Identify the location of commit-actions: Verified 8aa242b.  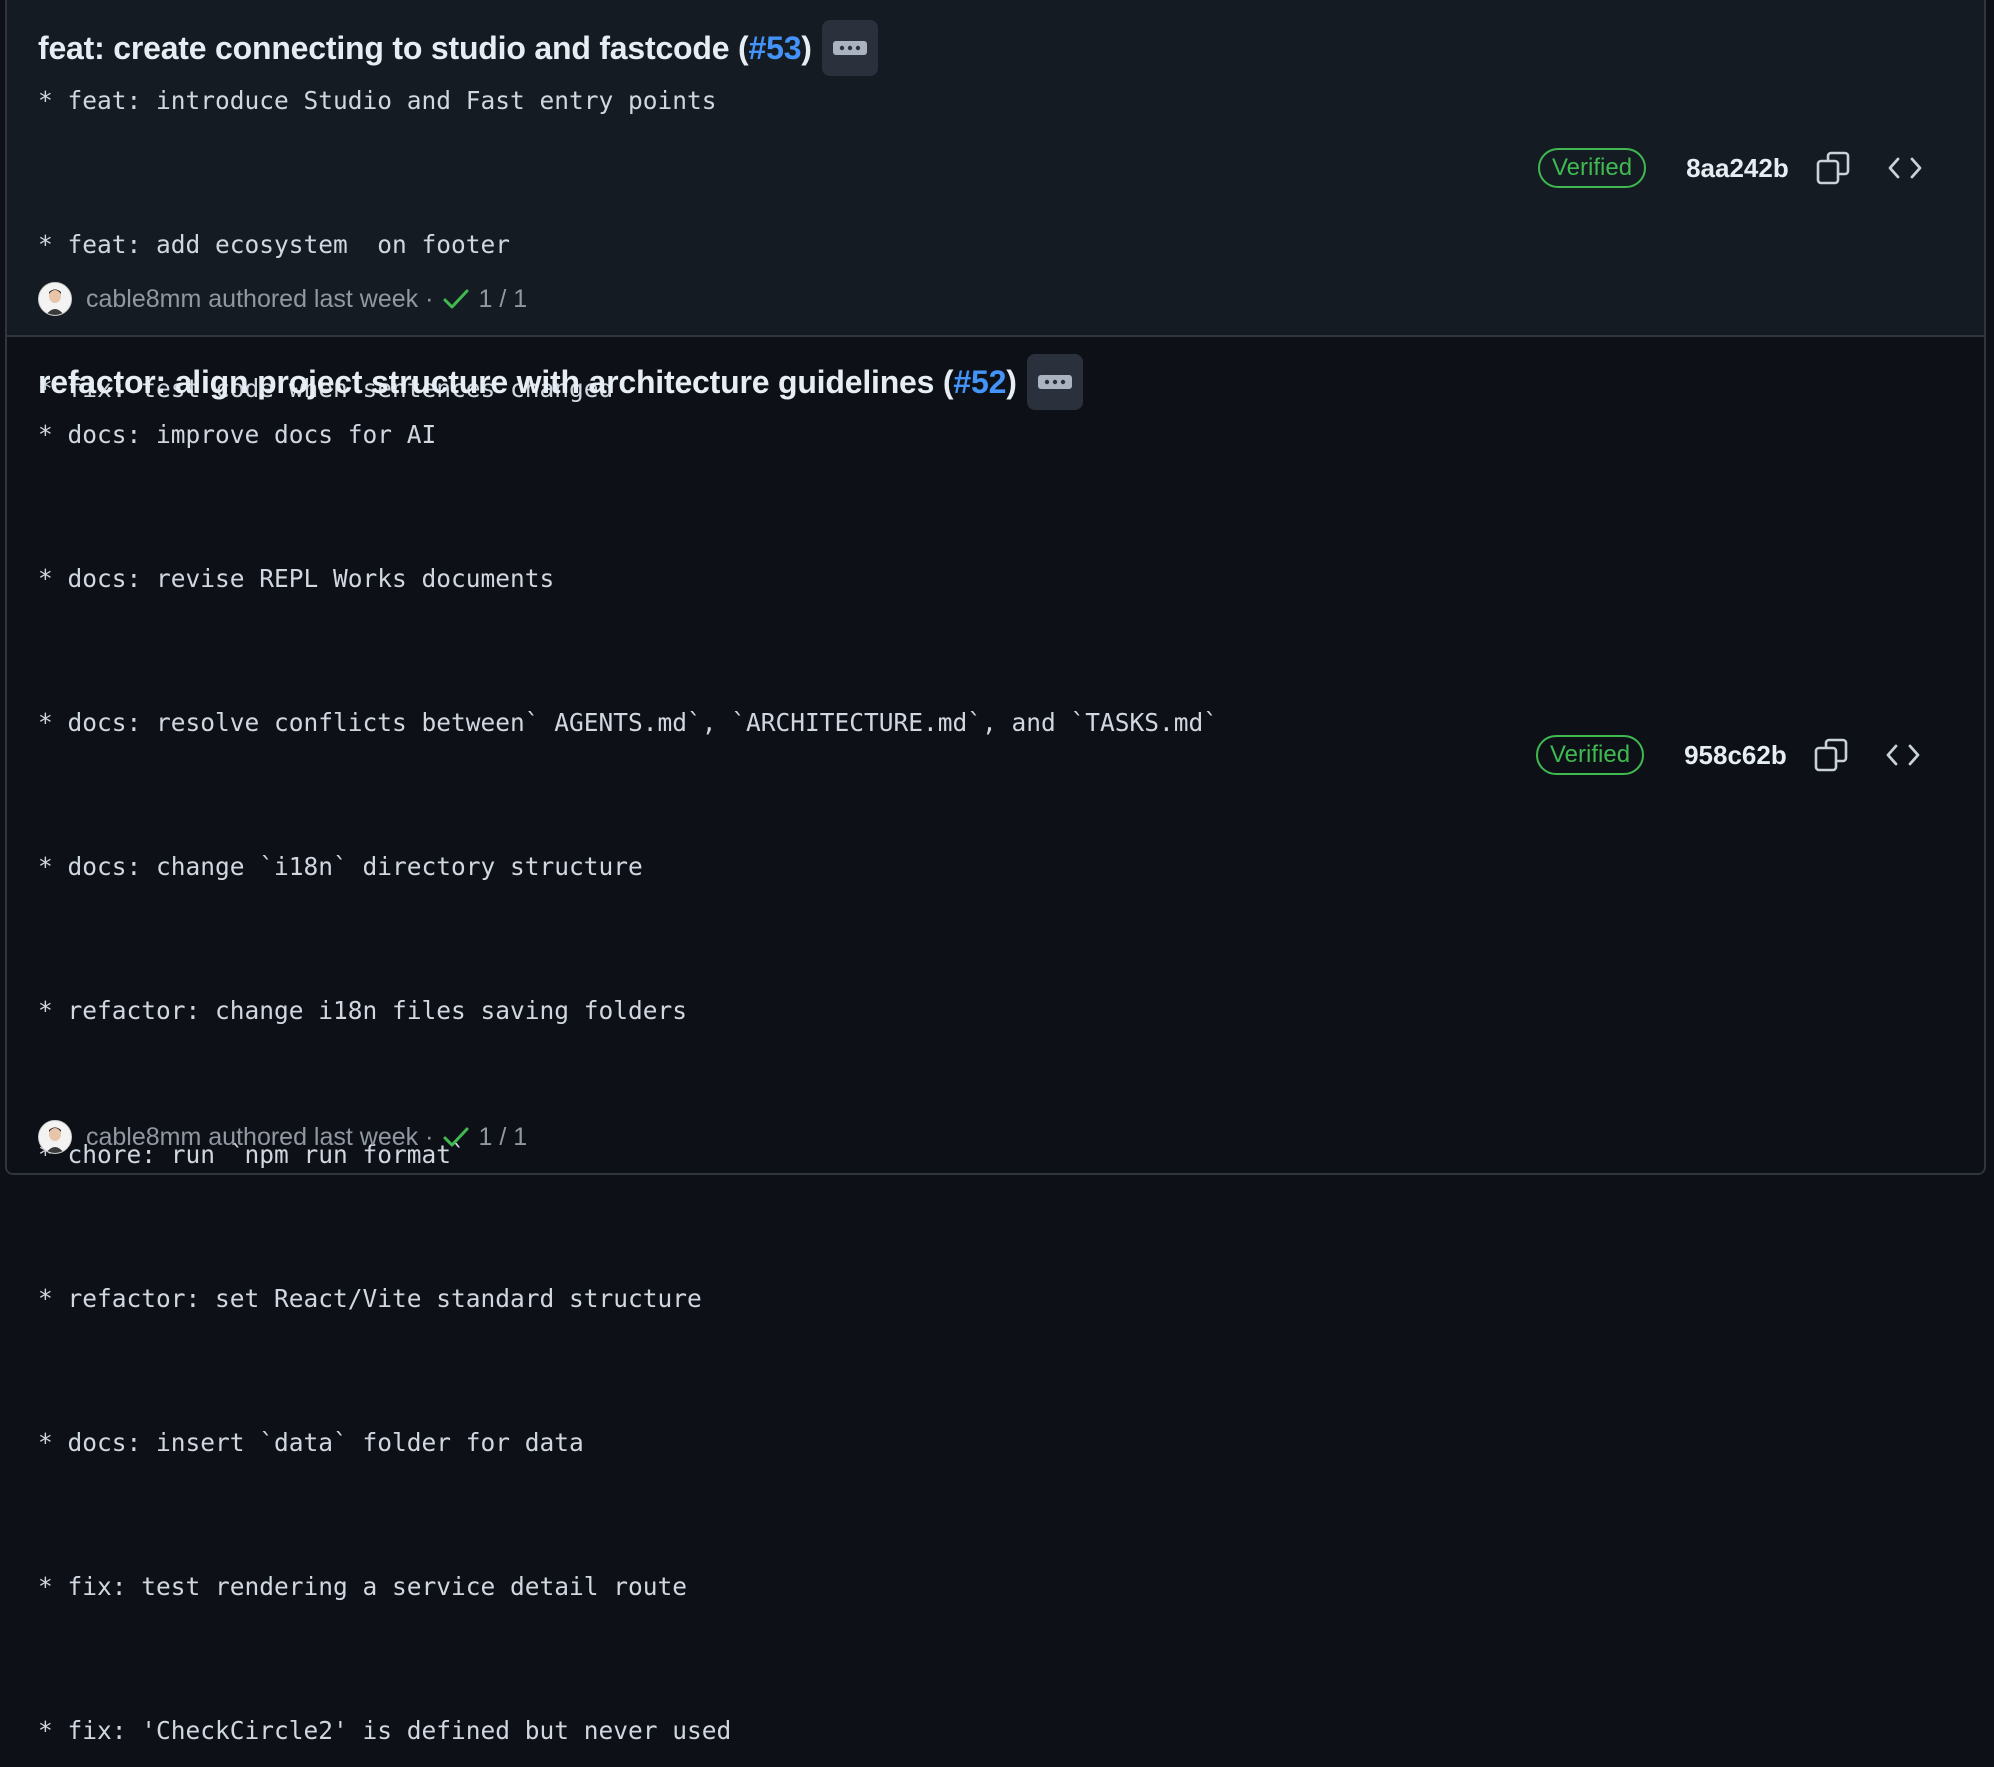
(1742, 168).